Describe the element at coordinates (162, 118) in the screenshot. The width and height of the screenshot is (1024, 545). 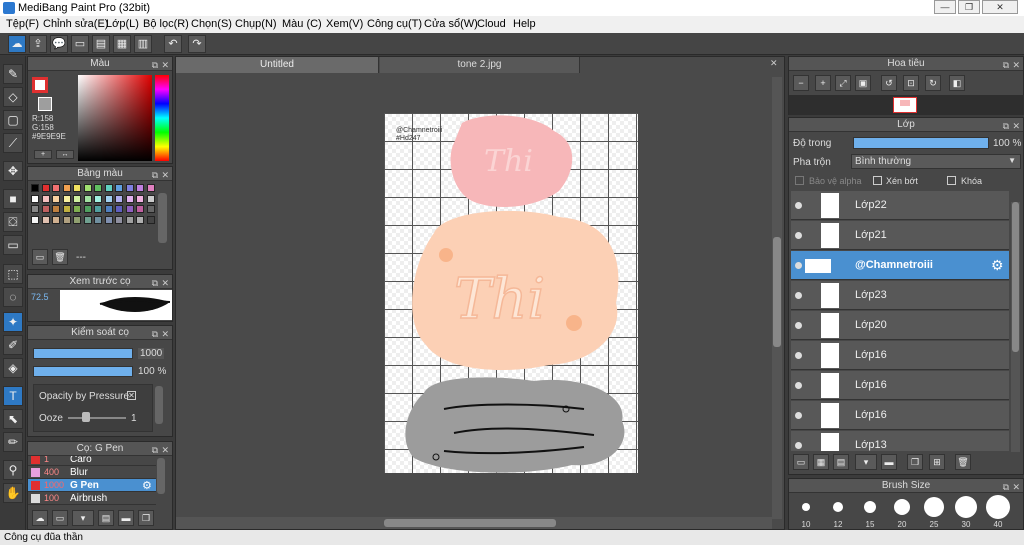
I see `hue-slider` at that location.